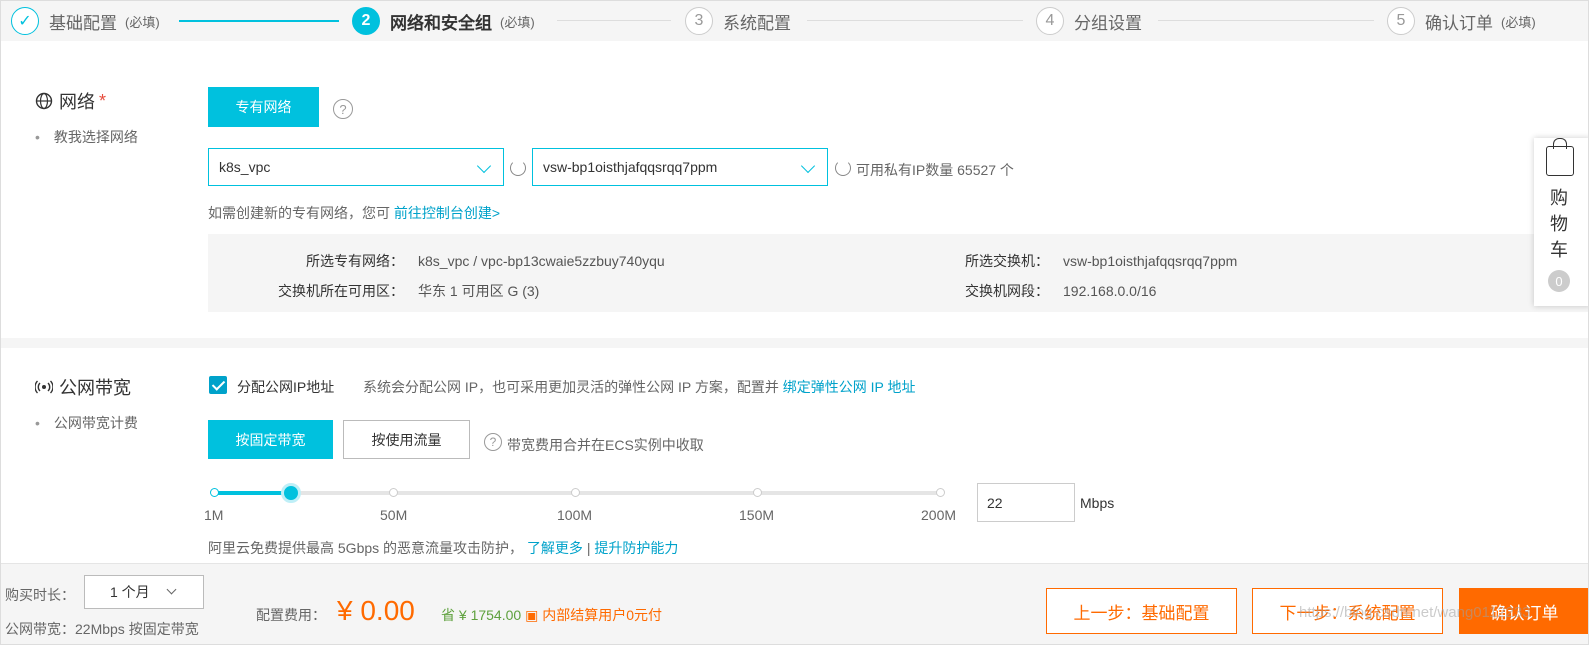 This screenshot has width=1589, height=645. I want to click on duration-value: 1 个月, so click(130, 592).